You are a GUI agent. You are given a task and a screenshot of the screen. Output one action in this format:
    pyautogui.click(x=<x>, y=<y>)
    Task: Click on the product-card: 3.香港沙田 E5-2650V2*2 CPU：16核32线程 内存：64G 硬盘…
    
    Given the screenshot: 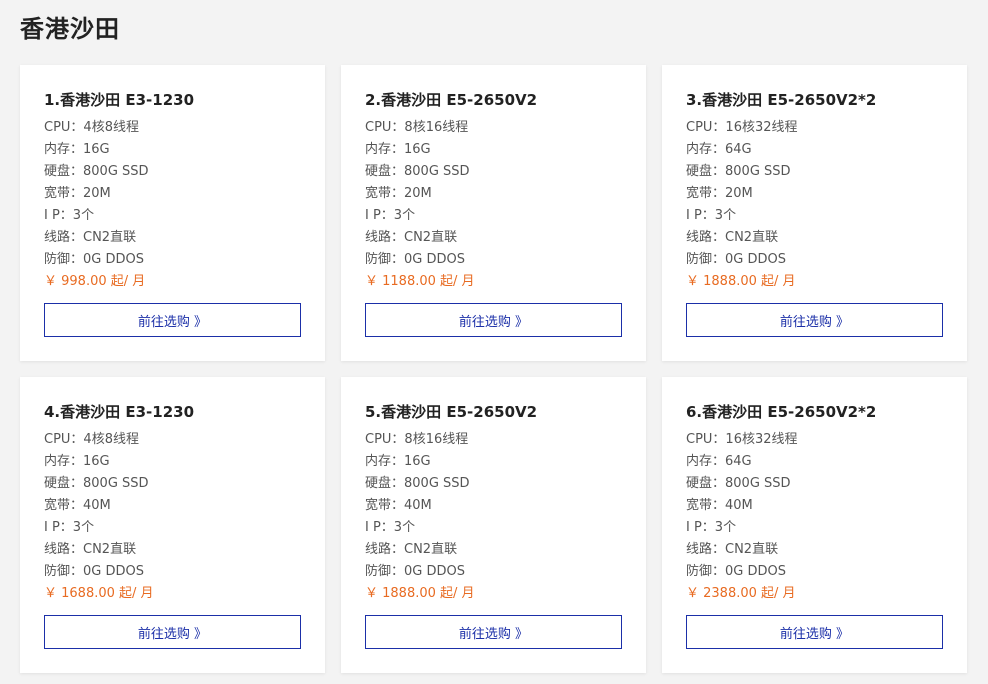 What is the action you would take?
    pyautogui.click(x=814, y=213)
    